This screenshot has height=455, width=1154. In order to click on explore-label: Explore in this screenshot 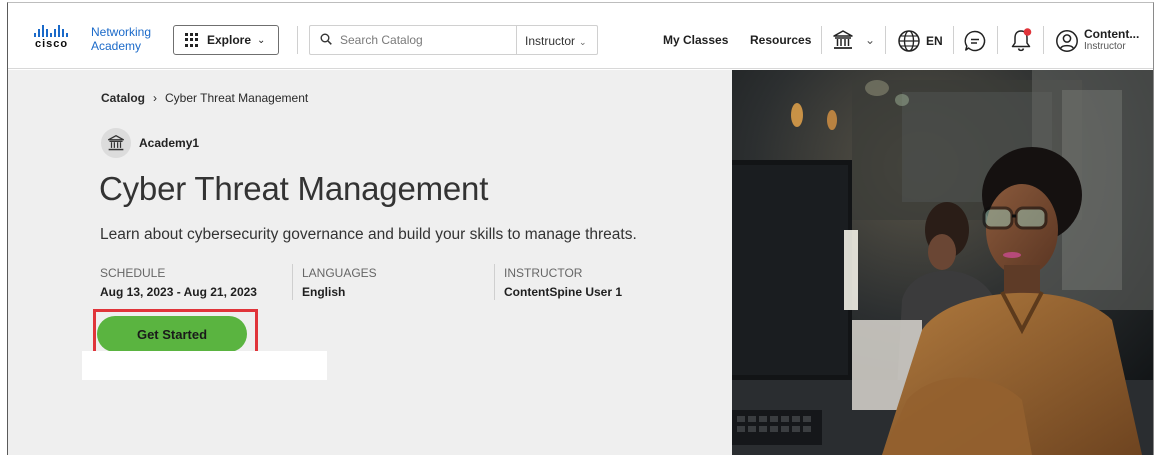, I will do `click(229, 40)`.